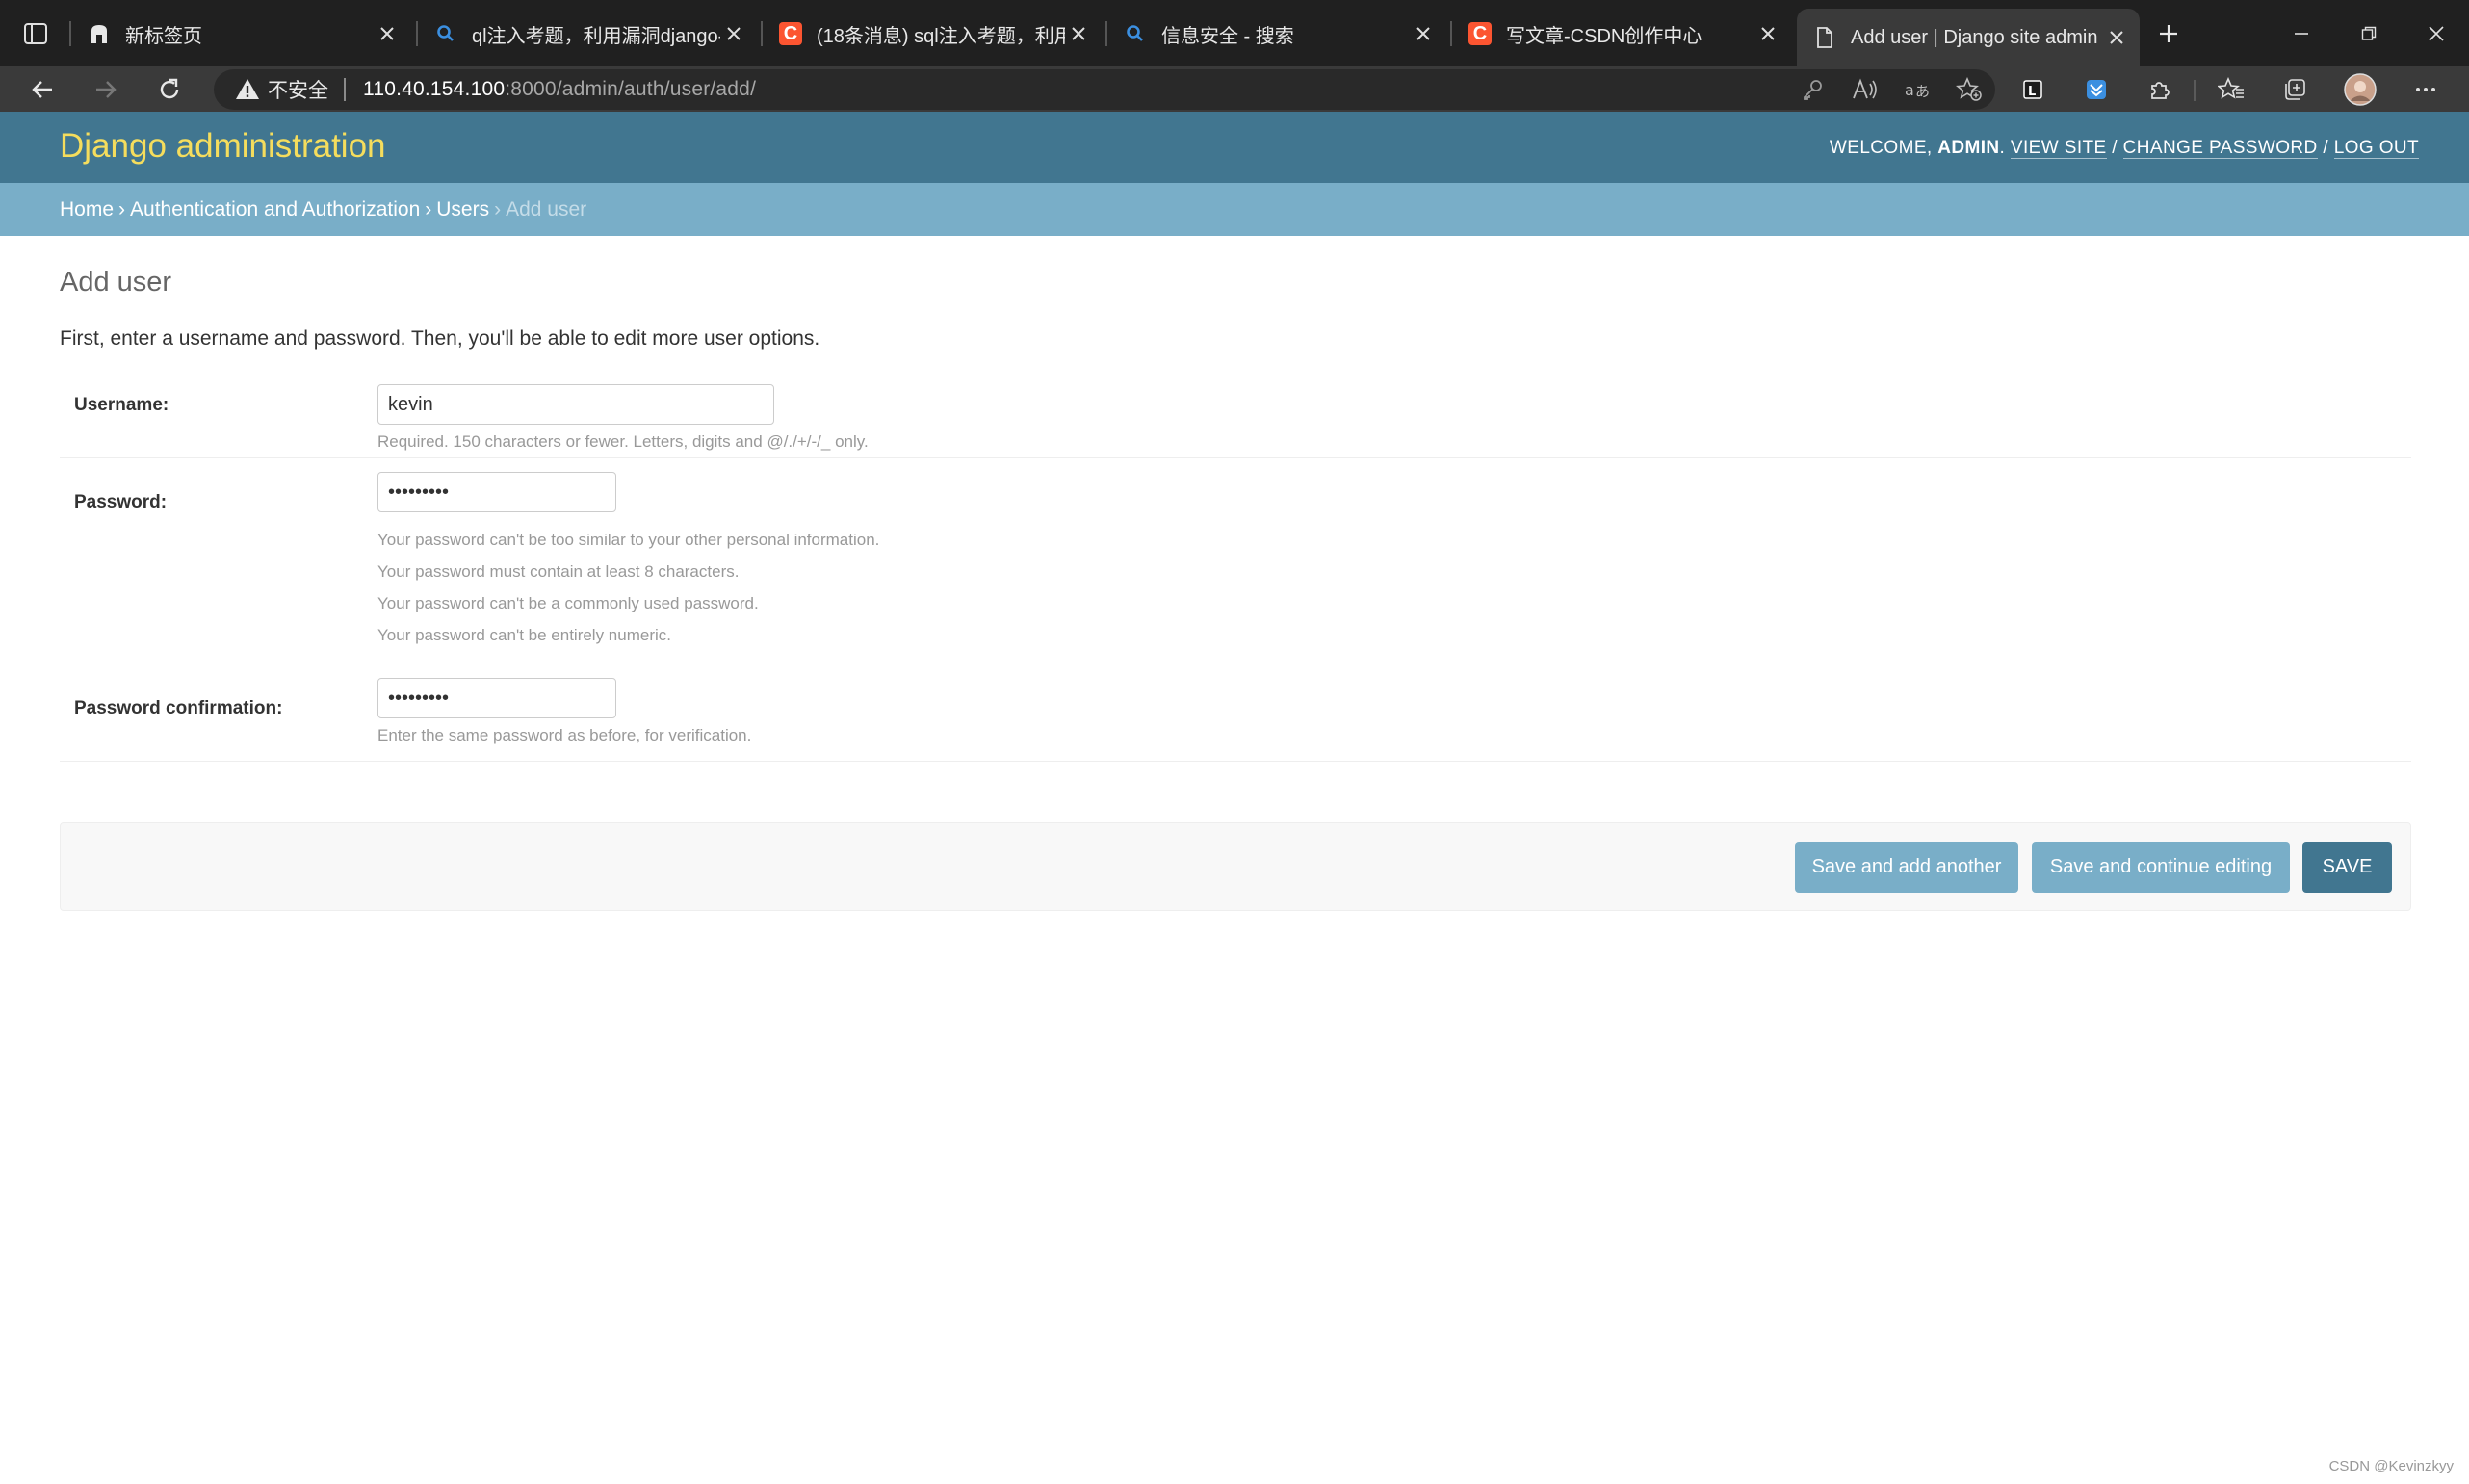  I want to click on tab-search-security: 信息安全 - 搜索, so click(1277, 34).